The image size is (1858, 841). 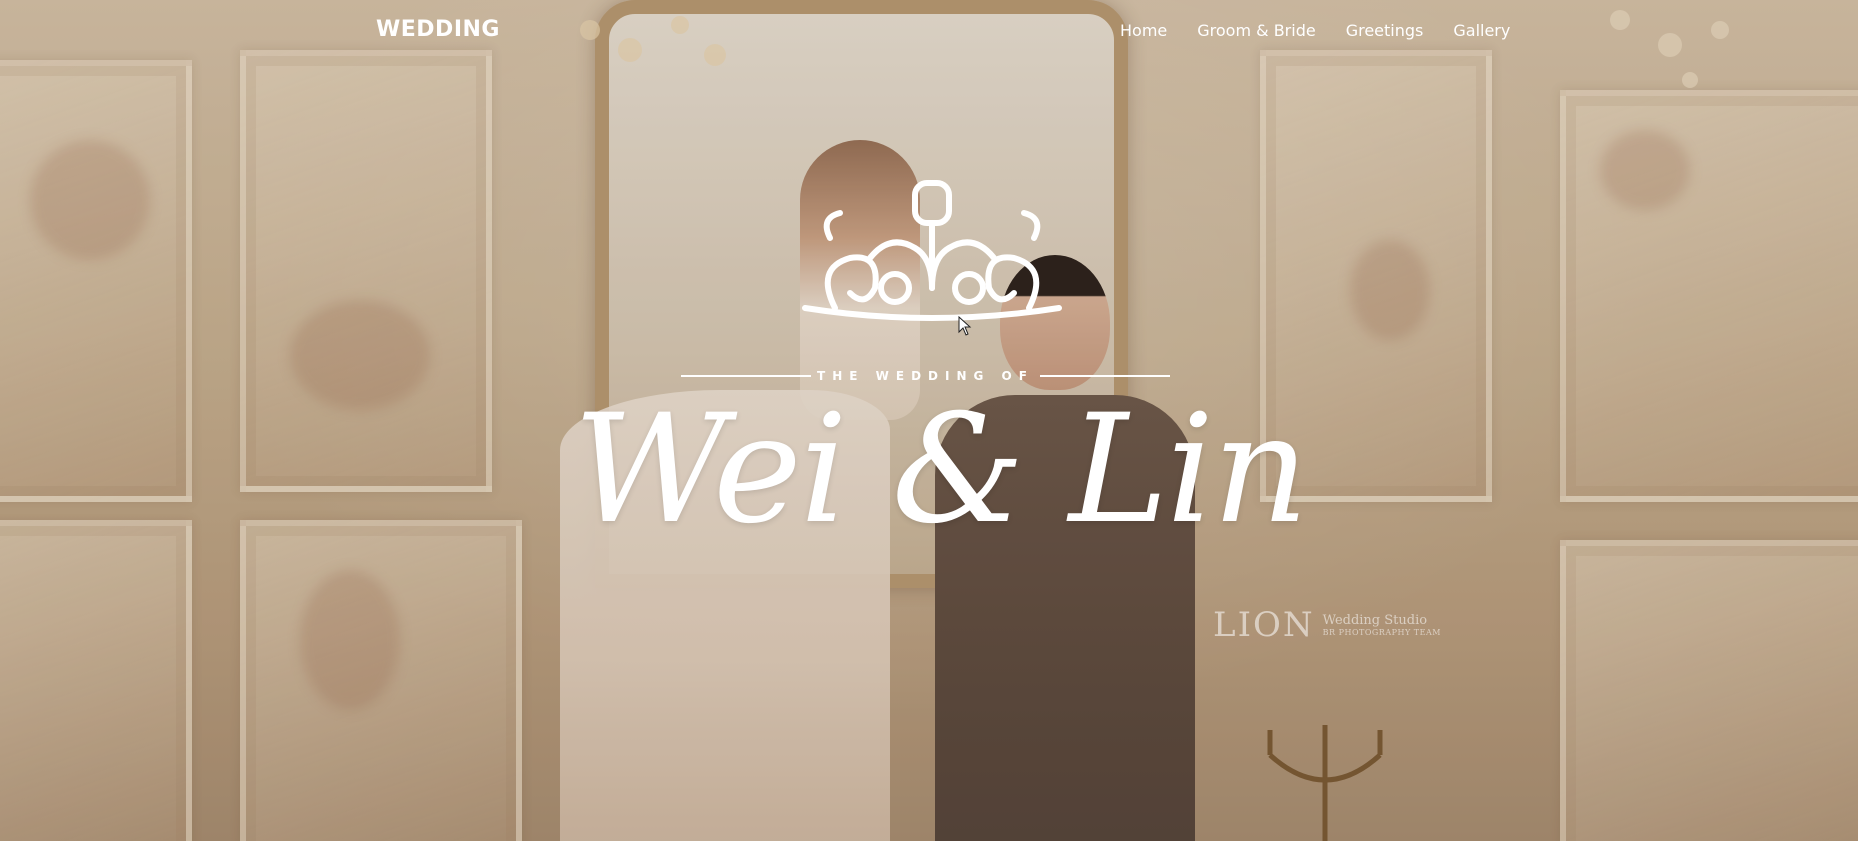 I want to click on watermark-line1: Wedding Studio, so click(x=1375, y=620).